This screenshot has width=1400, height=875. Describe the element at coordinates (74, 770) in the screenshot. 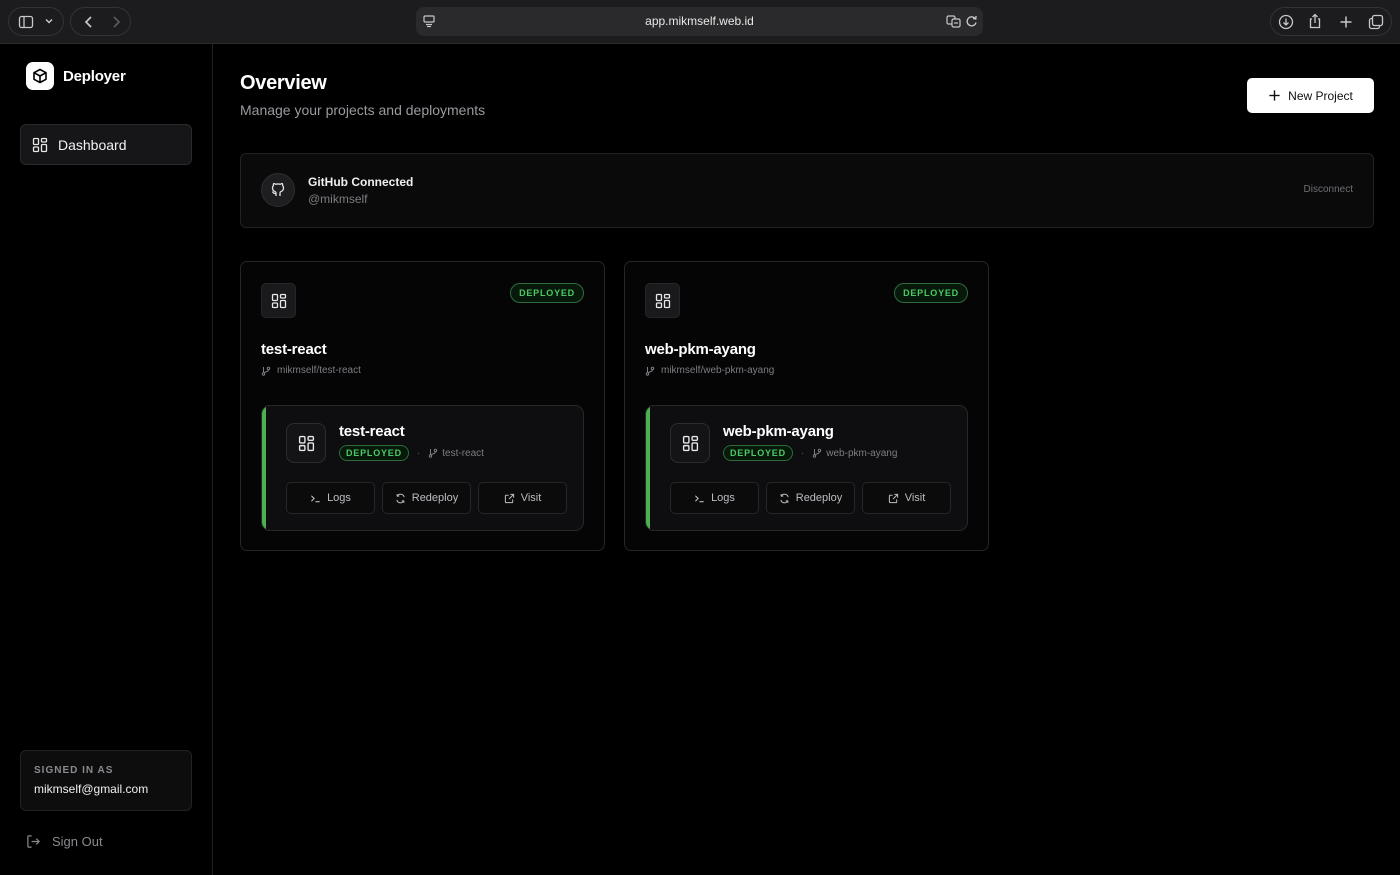

I see `signed-in-caption: SIGNED IN AS` at that location.